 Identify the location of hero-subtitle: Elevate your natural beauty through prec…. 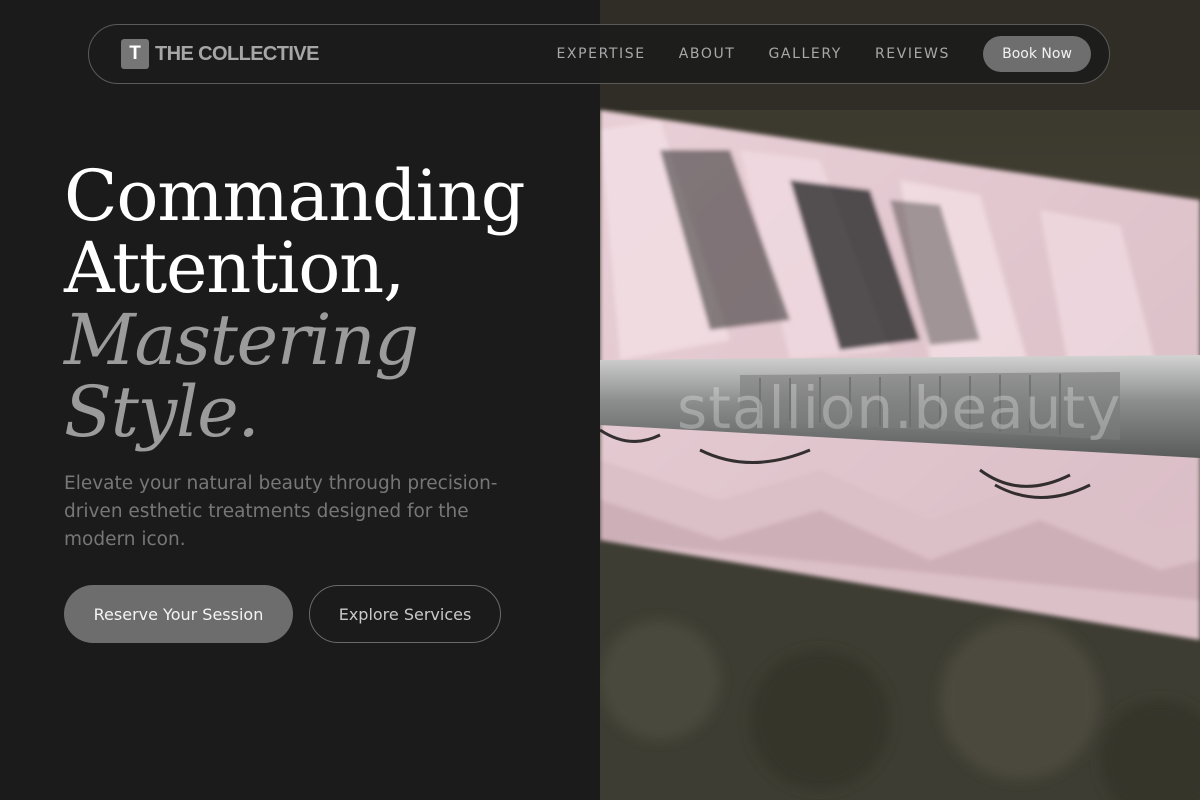
(281, 511).